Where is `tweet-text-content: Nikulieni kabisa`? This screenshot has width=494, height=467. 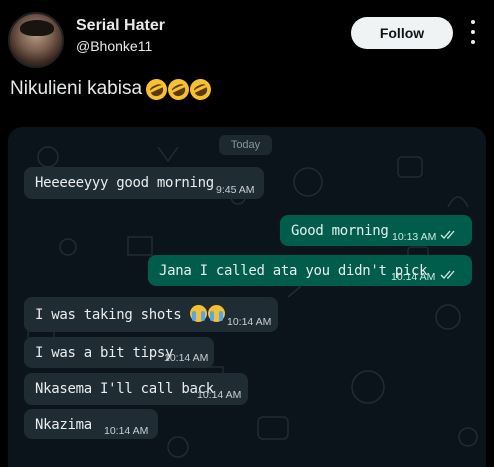 tweet-text-content: Nikulieni kabisa is located at coordinates (76, 88).